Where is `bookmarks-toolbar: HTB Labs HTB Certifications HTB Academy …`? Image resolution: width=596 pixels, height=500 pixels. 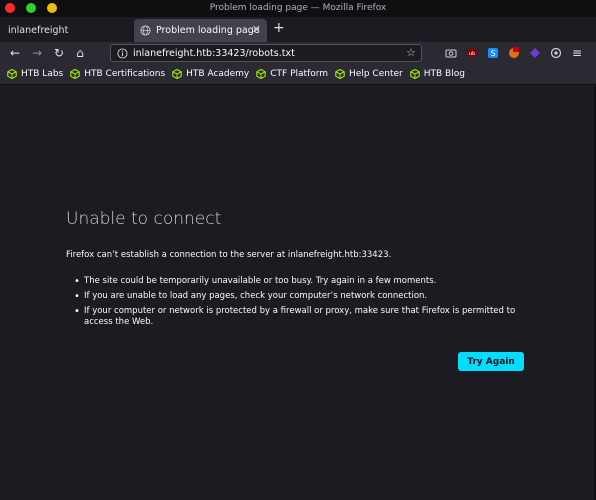 bookmarks-toolbar: HTB Labs HTB Certifications HTB Academy … is located at coordinates (298, 74).